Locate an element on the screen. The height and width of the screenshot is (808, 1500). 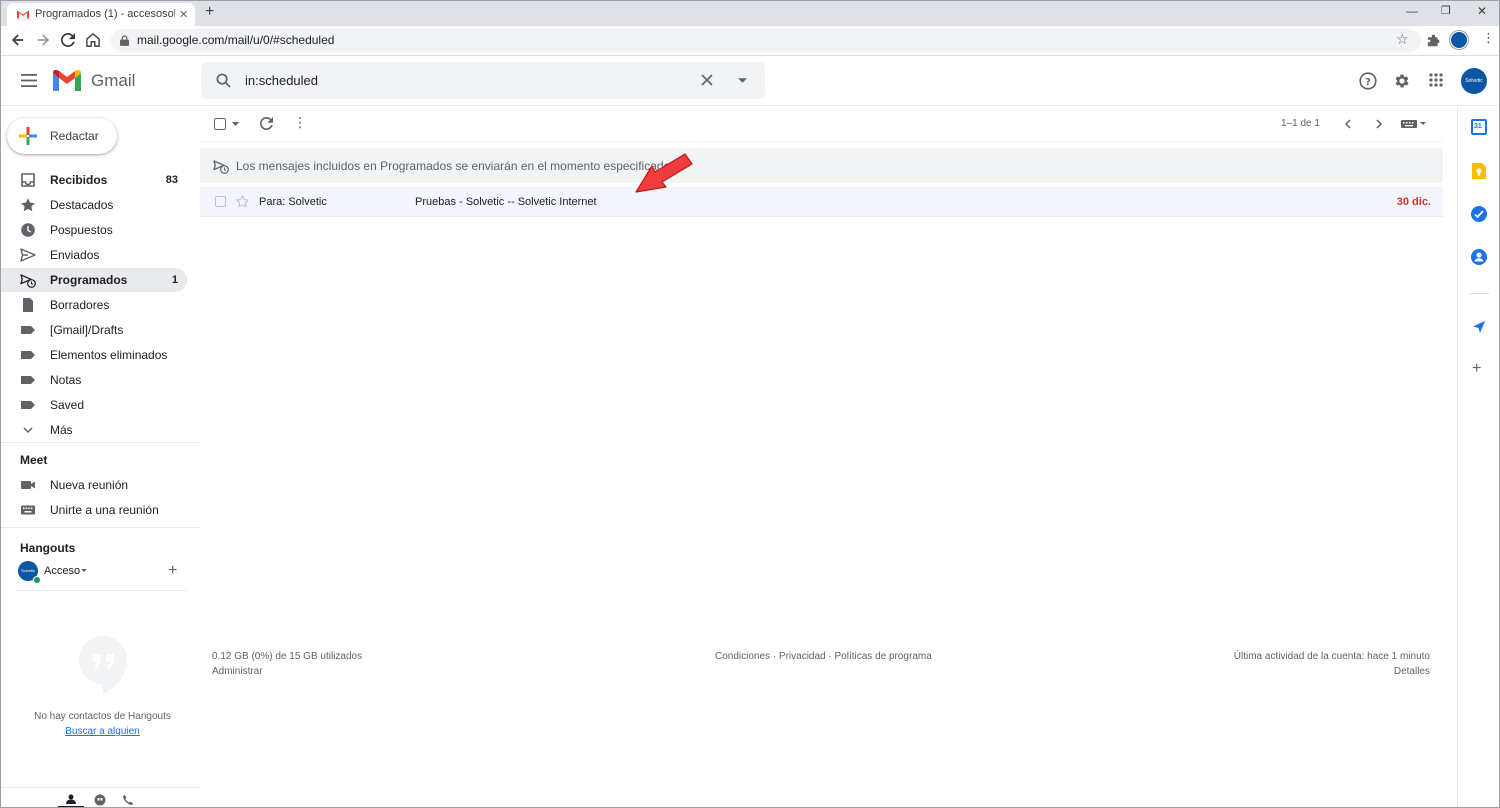
hangouts-tab-icon is located at coordinates (100, 800).